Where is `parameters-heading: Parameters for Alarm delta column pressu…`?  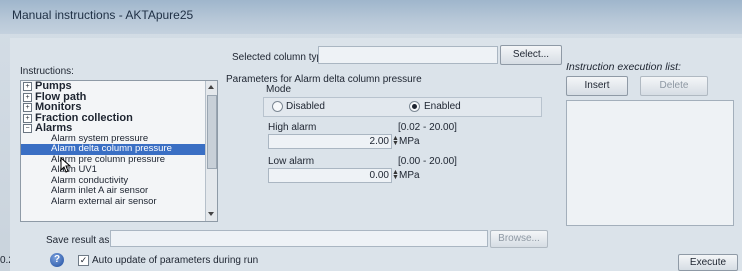
parameters-heading: Parameters for Alarm delta column pressu… is located at coordinates (324, 79).